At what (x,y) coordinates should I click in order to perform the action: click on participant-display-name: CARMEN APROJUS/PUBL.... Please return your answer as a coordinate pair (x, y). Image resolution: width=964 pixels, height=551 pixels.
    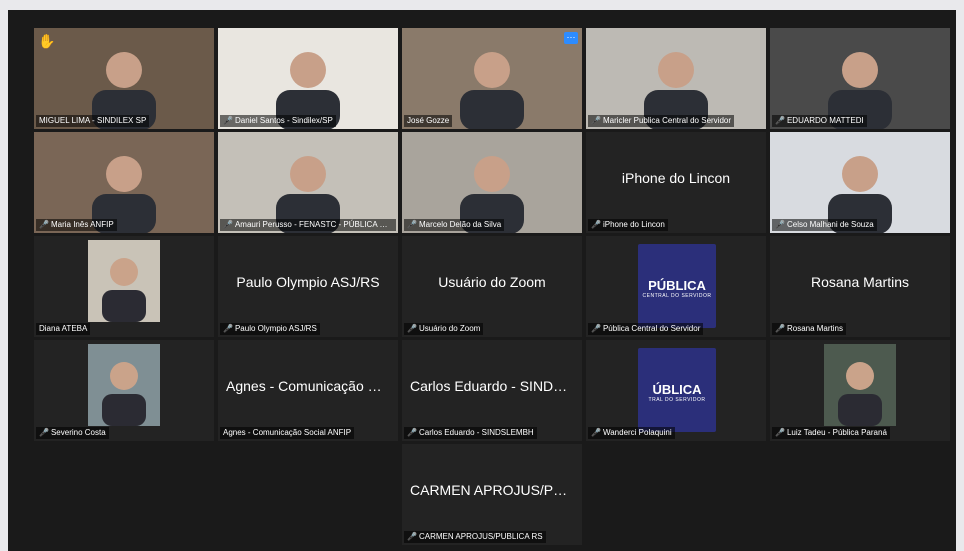
    Looking at the image, I should click on (496, 490).